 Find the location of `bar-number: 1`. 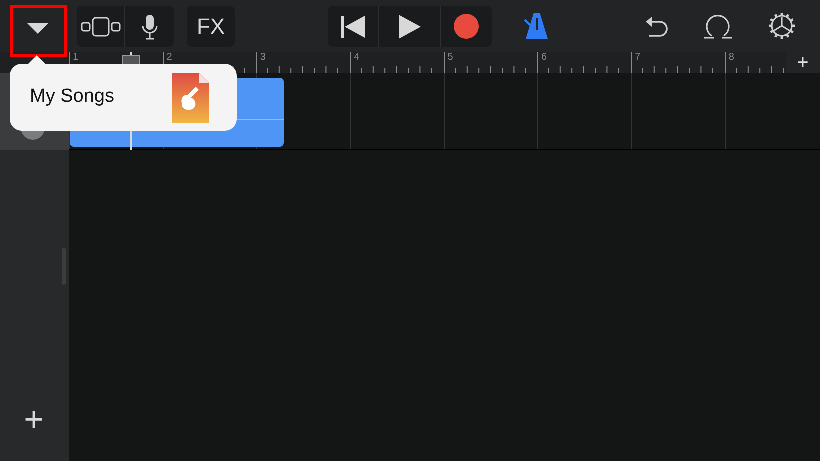

bar-number: 1 is located at coordinates (76, 58).